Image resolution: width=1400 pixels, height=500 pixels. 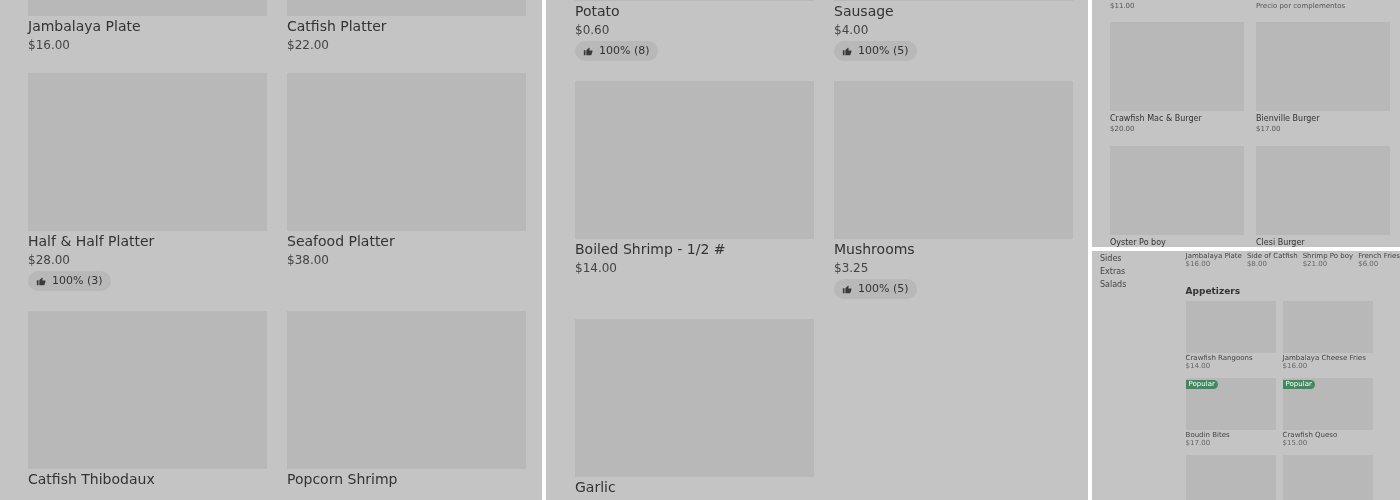 I want to click on item-price: $4.00, so click(x=852, y=30).